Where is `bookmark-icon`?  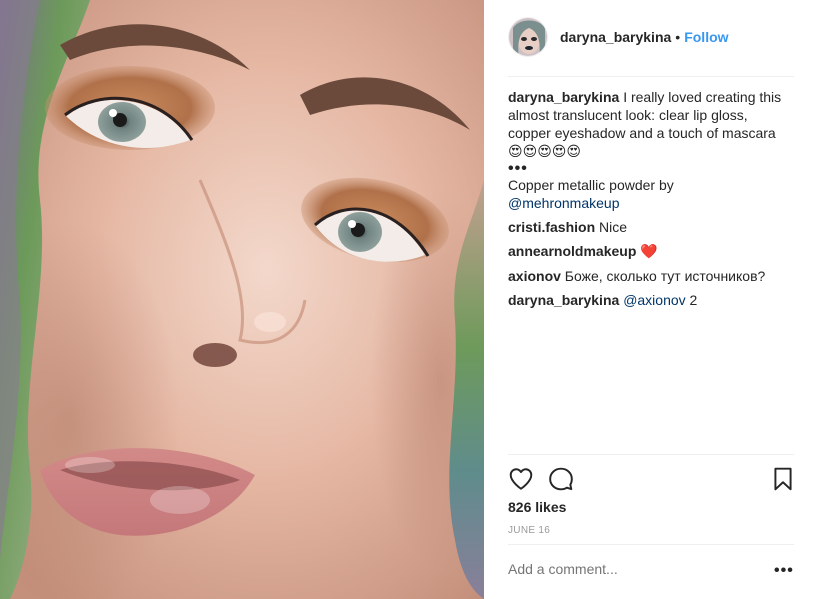
bookmark-icon is located at coordinates (783, 479).